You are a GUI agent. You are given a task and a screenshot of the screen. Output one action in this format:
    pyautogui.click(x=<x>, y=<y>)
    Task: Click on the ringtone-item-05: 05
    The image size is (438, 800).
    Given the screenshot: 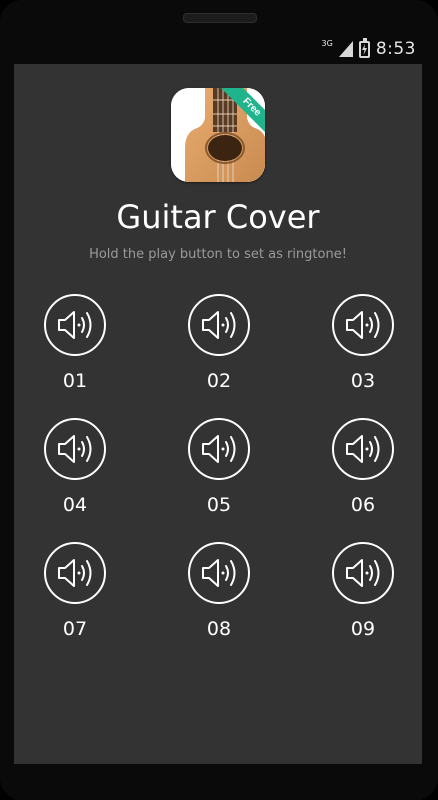 What is the action you would take?
    pyautogui.click(x=219, y=473)
    